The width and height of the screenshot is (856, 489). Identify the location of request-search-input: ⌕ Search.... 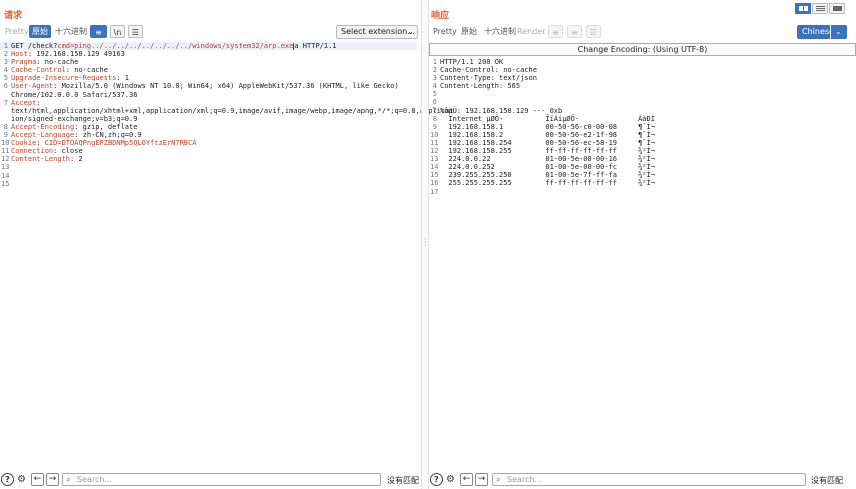
(221, 479).